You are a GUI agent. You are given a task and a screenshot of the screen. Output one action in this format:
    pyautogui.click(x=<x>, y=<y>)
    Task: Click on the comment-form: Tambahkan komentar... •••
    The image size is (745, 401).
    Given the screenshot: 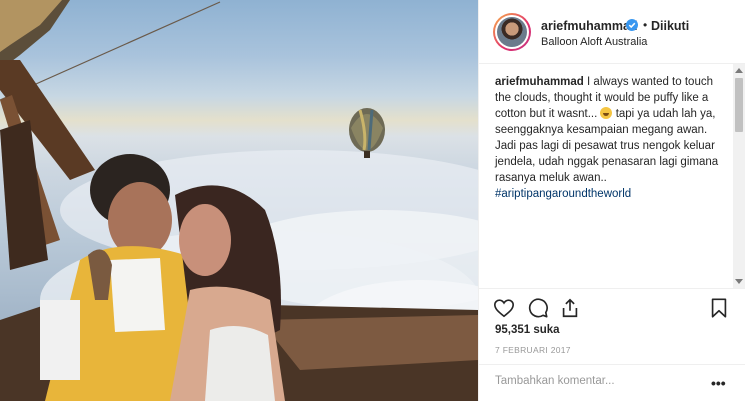 What is the action you would take?
    pyautogui.click(x=612, y=382)
    